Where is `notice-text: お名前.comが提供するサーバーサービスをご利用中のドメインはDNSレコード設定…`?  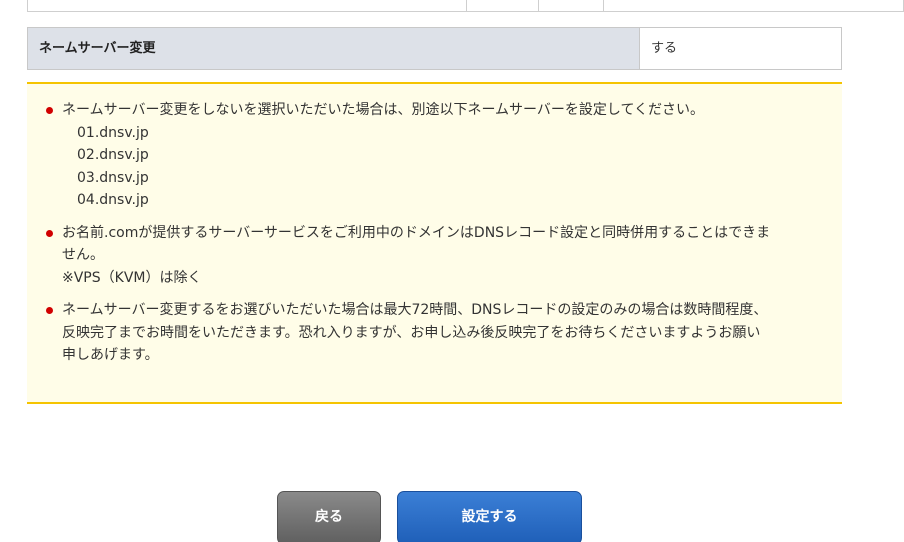
notice-text: お名前.comが提供するサーバーサービスをご利用中のドメインはDNSレコード設定… is located at coordinates (416, 232).